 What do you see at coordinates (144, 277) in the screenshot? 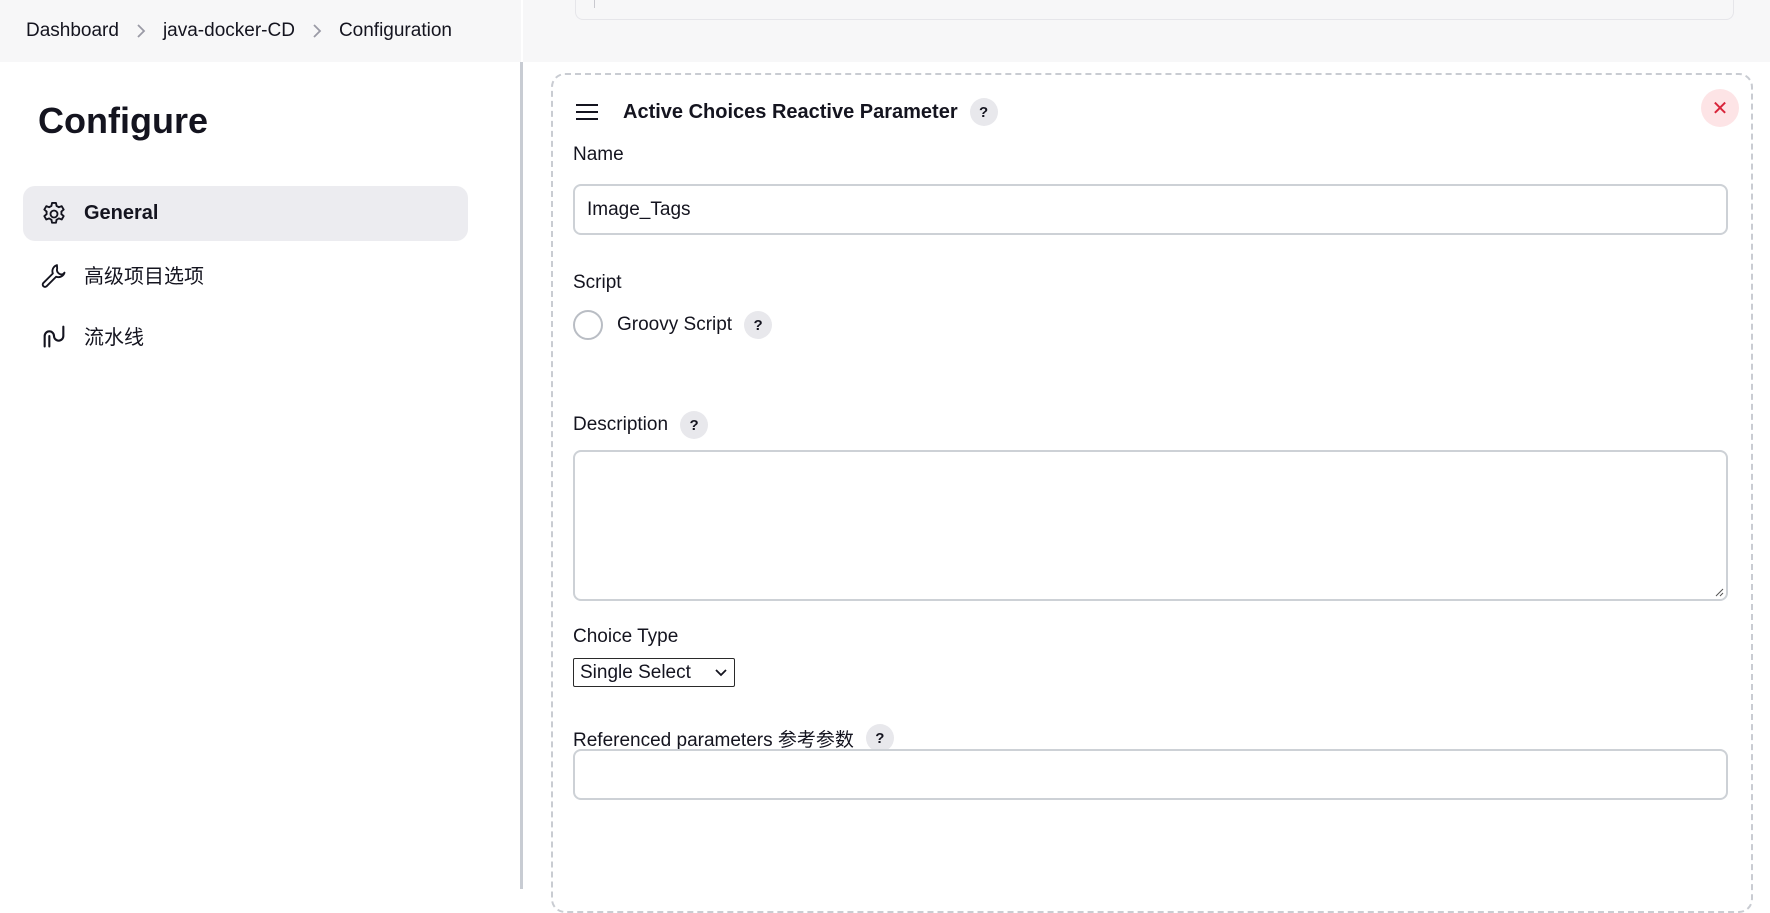
I see `sidebar-item-label: 高级项目选项` at bounding box center [144, 277].